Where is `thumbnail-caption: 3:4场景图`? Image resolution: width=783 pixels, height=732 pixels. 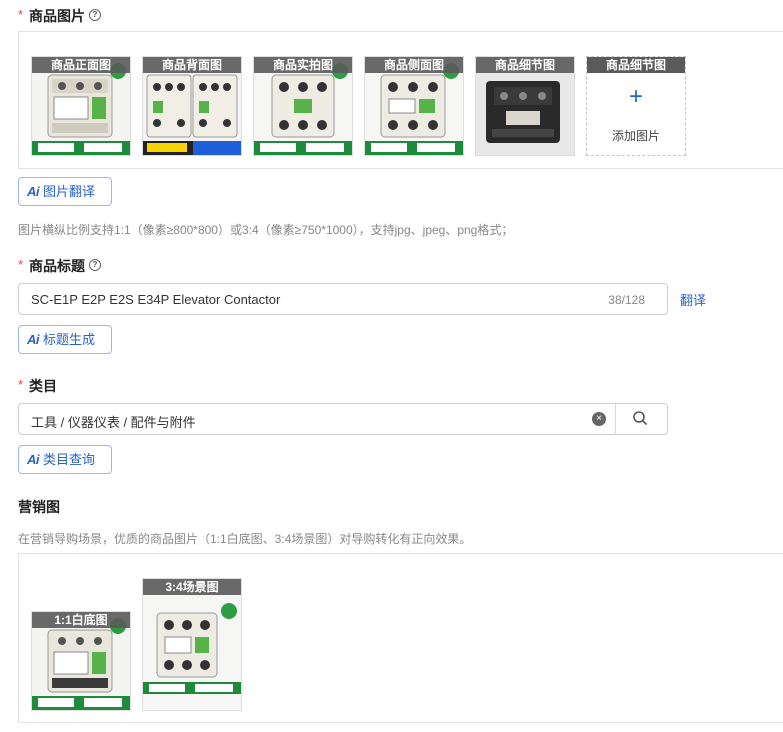 thumbnail-caption: 3:4场景图 is located at coordinates (192, 587).